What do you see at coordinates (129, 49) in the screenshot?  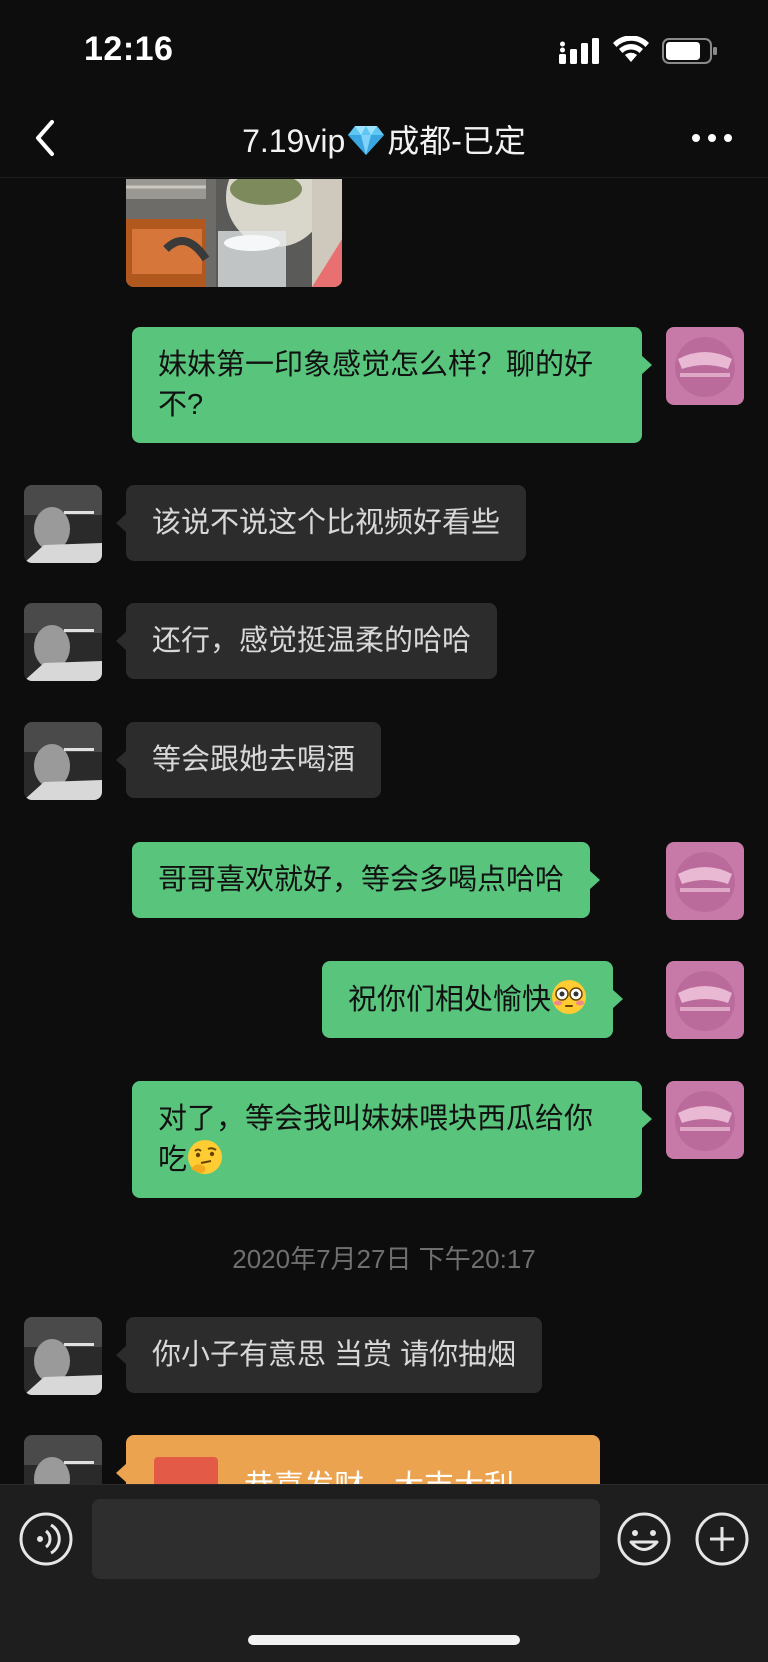 I see `status-time: 12:16` at bounding box center [129, 49].